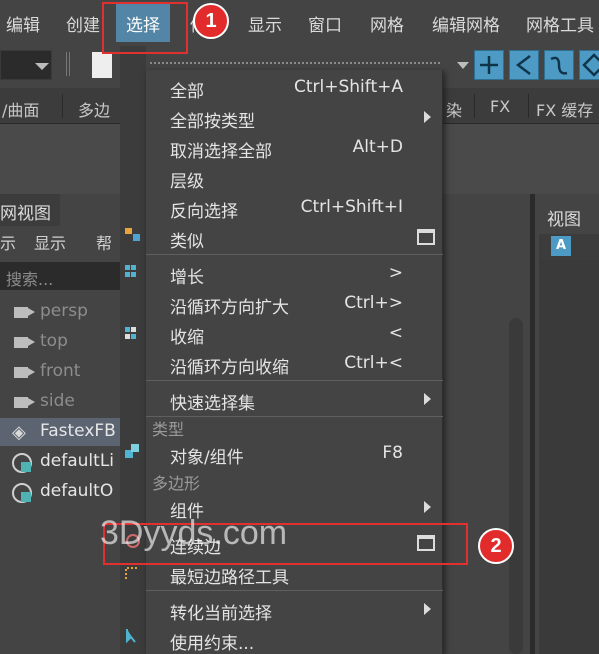  I want to click on snap-curve-icon, so click(524, 65).